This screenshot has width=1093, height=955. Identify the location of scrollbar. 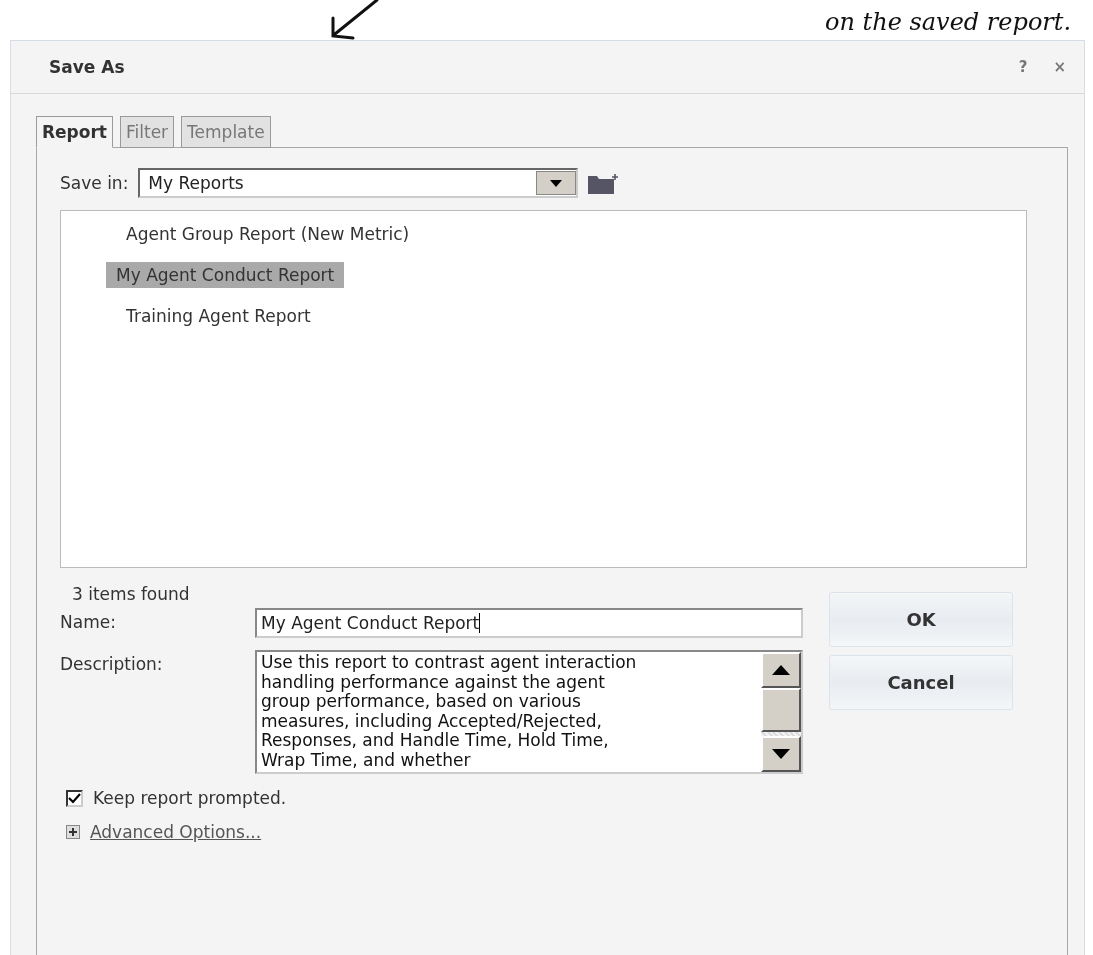
(781, 712).